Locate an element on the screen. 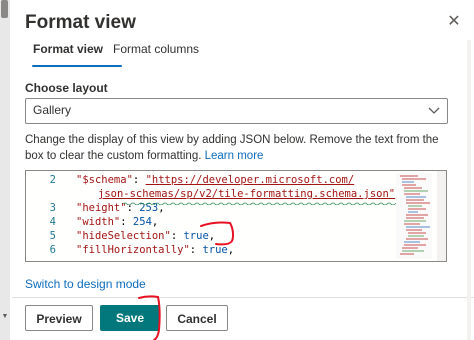 The height and width of the screenshot is (340, 474). layout-dropdown: Gallery is located at coordinates (236, 111).